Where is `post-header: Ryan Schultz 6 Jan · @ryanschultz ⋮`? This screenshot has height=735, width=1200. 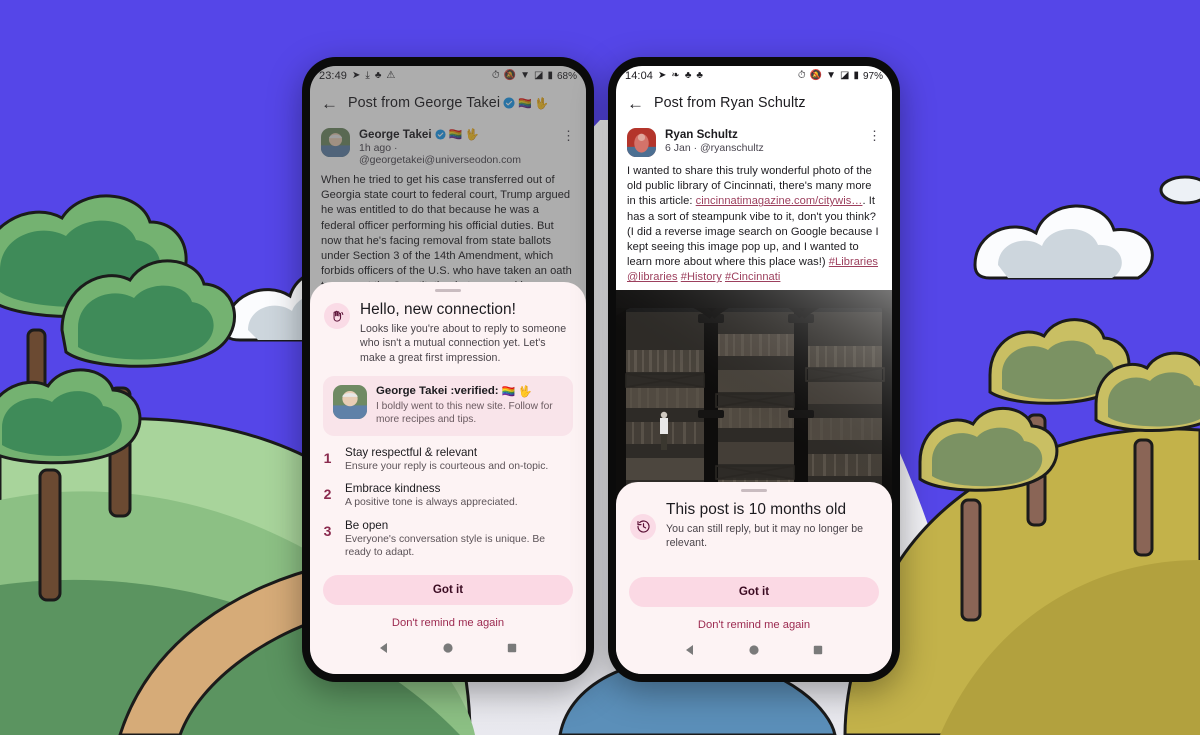 post-header: Ryan Schultz 6 Jan · @ryanschultz ⋮ is located at coordinates (754, 139).